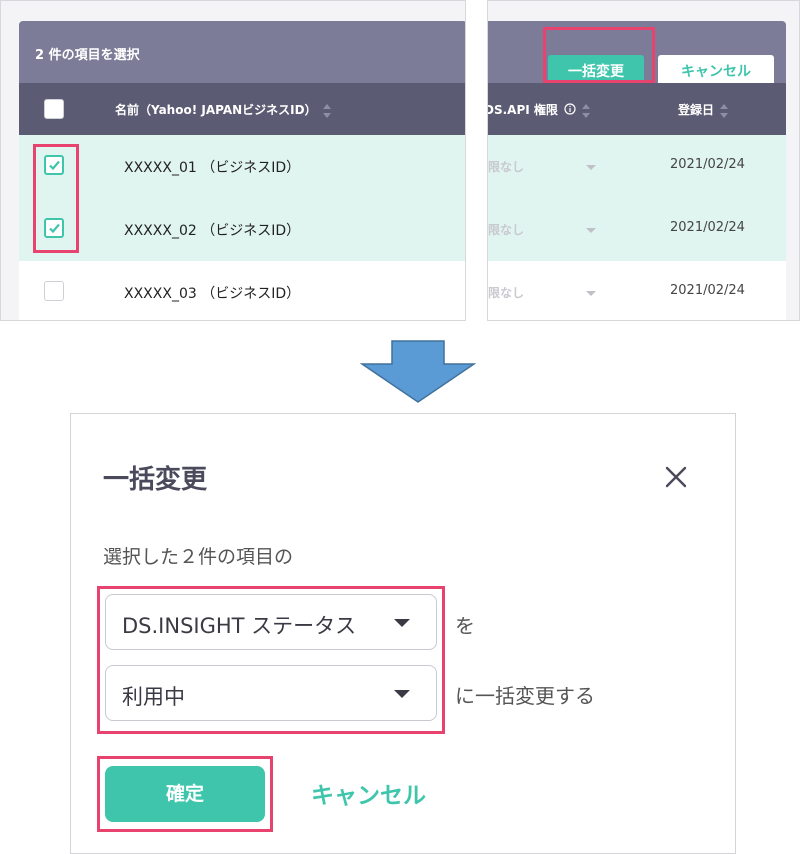  What do you see at coordinates (599, 55) in the screenshot?
I see `bulk-change-highlight` at bounding box center [599, 55].